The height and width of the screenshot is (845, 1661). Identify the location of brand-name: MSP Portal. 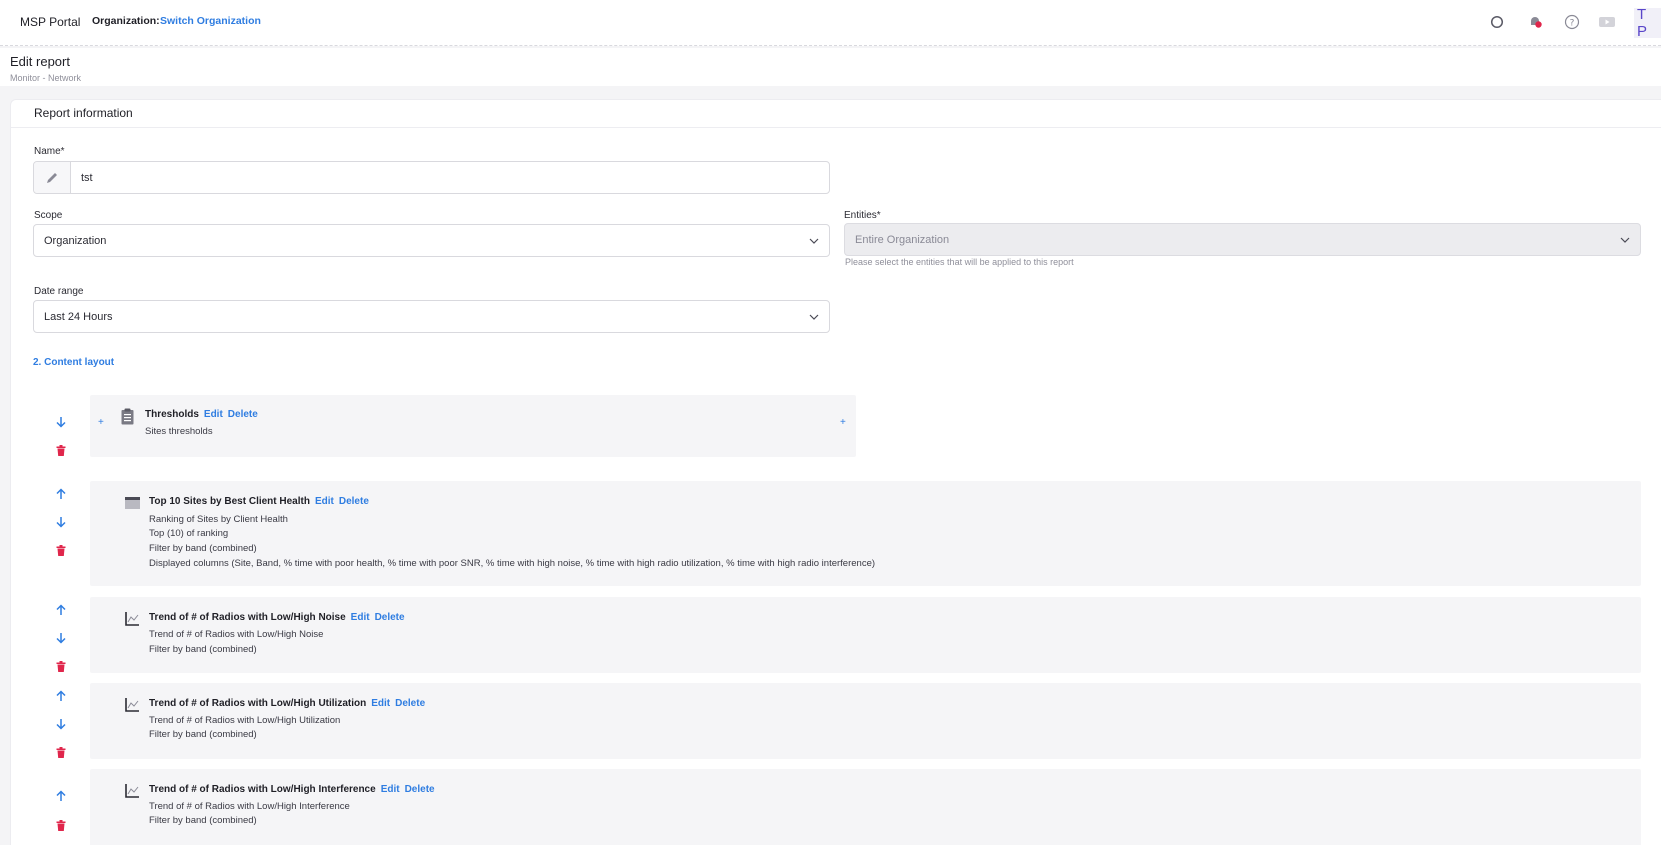
(50, 22).